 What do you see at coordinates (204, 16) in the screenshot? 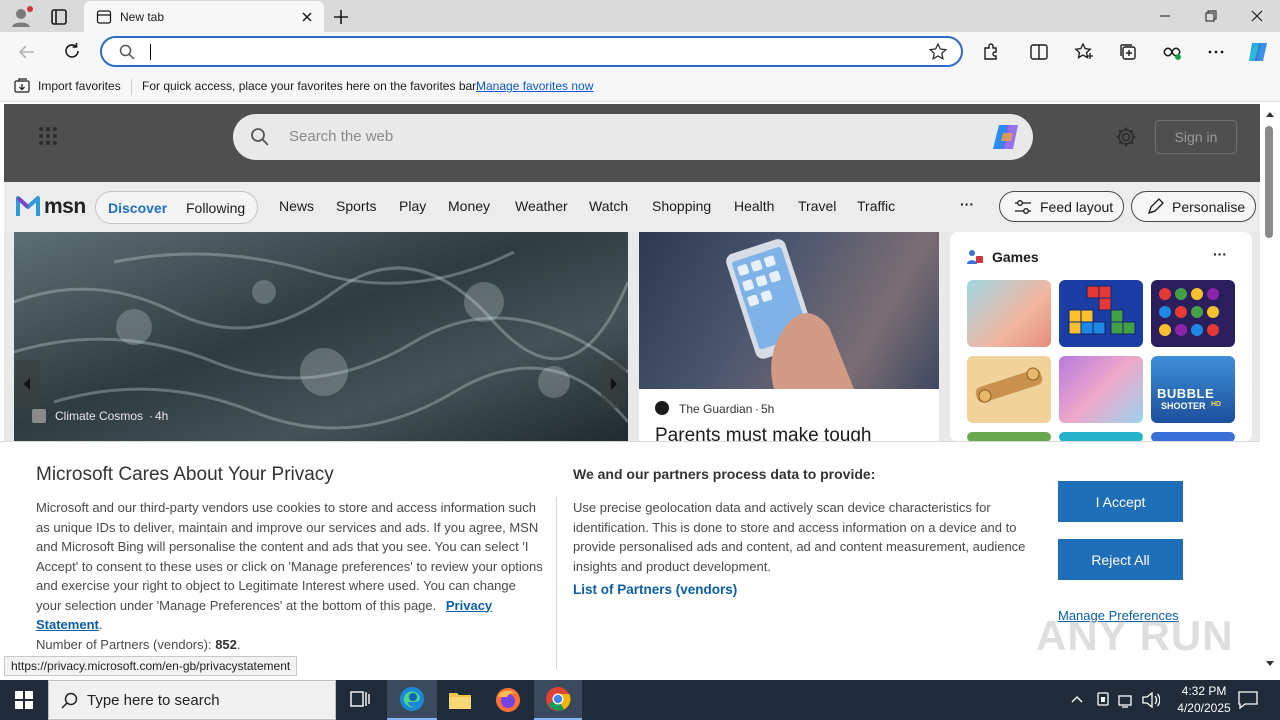
I see `tab-new-tab: New tab` at bounding box center [204, 16].